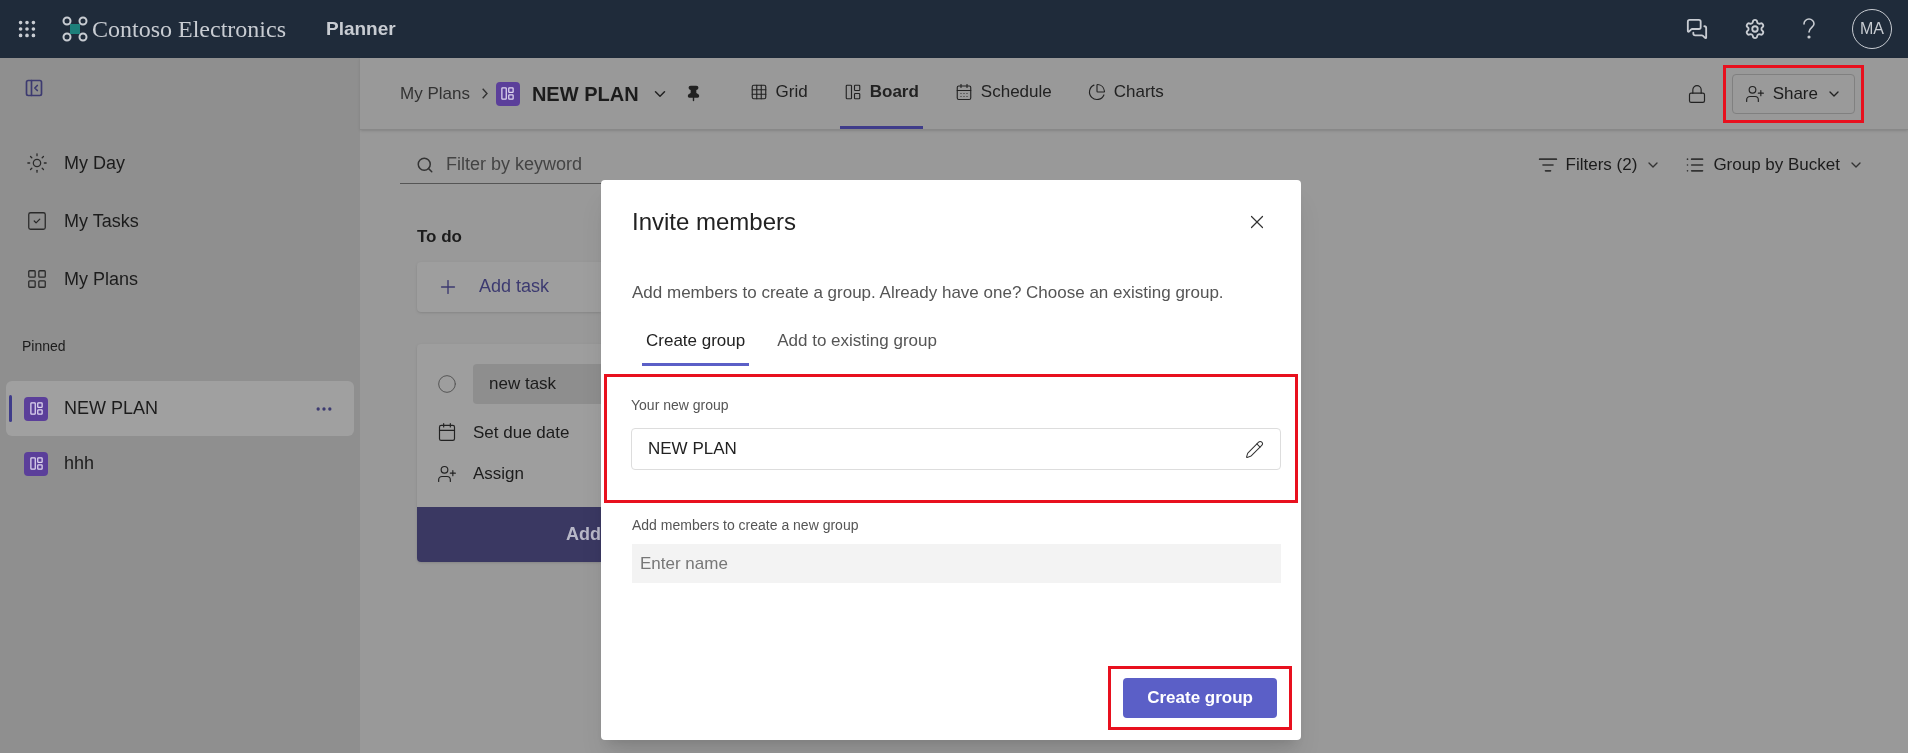 The width and height of the screenshot is (1908, 753). I want to click on filters-button: Filters (2), so click(1599, 165).